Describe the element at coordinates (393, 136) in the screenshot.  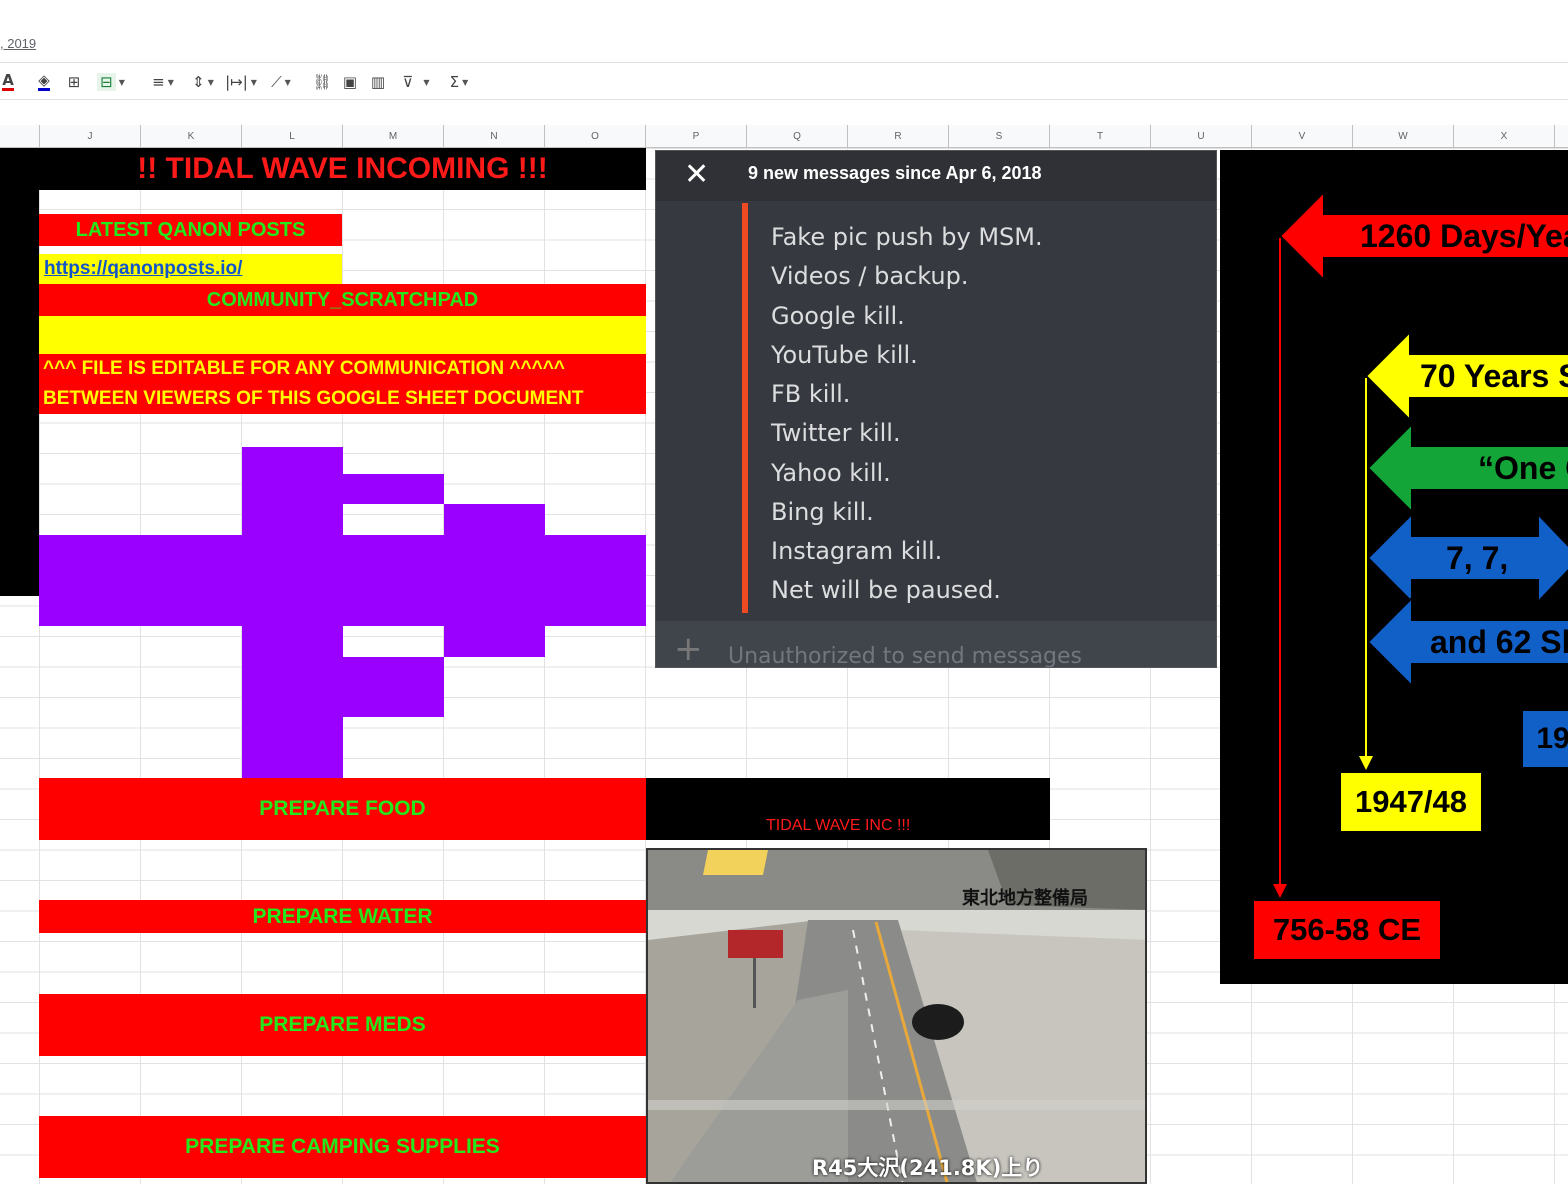
I see `column-header: M` at that location.